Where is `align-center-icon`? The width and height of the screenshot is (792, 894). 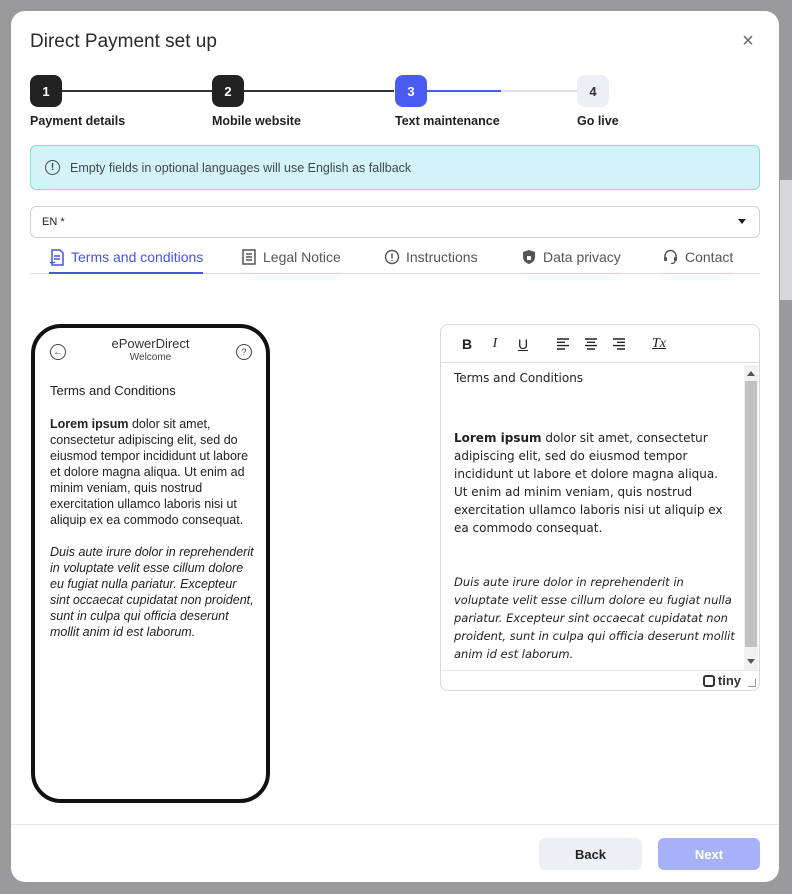
align-center-icon is located at coordinates (591, 343).